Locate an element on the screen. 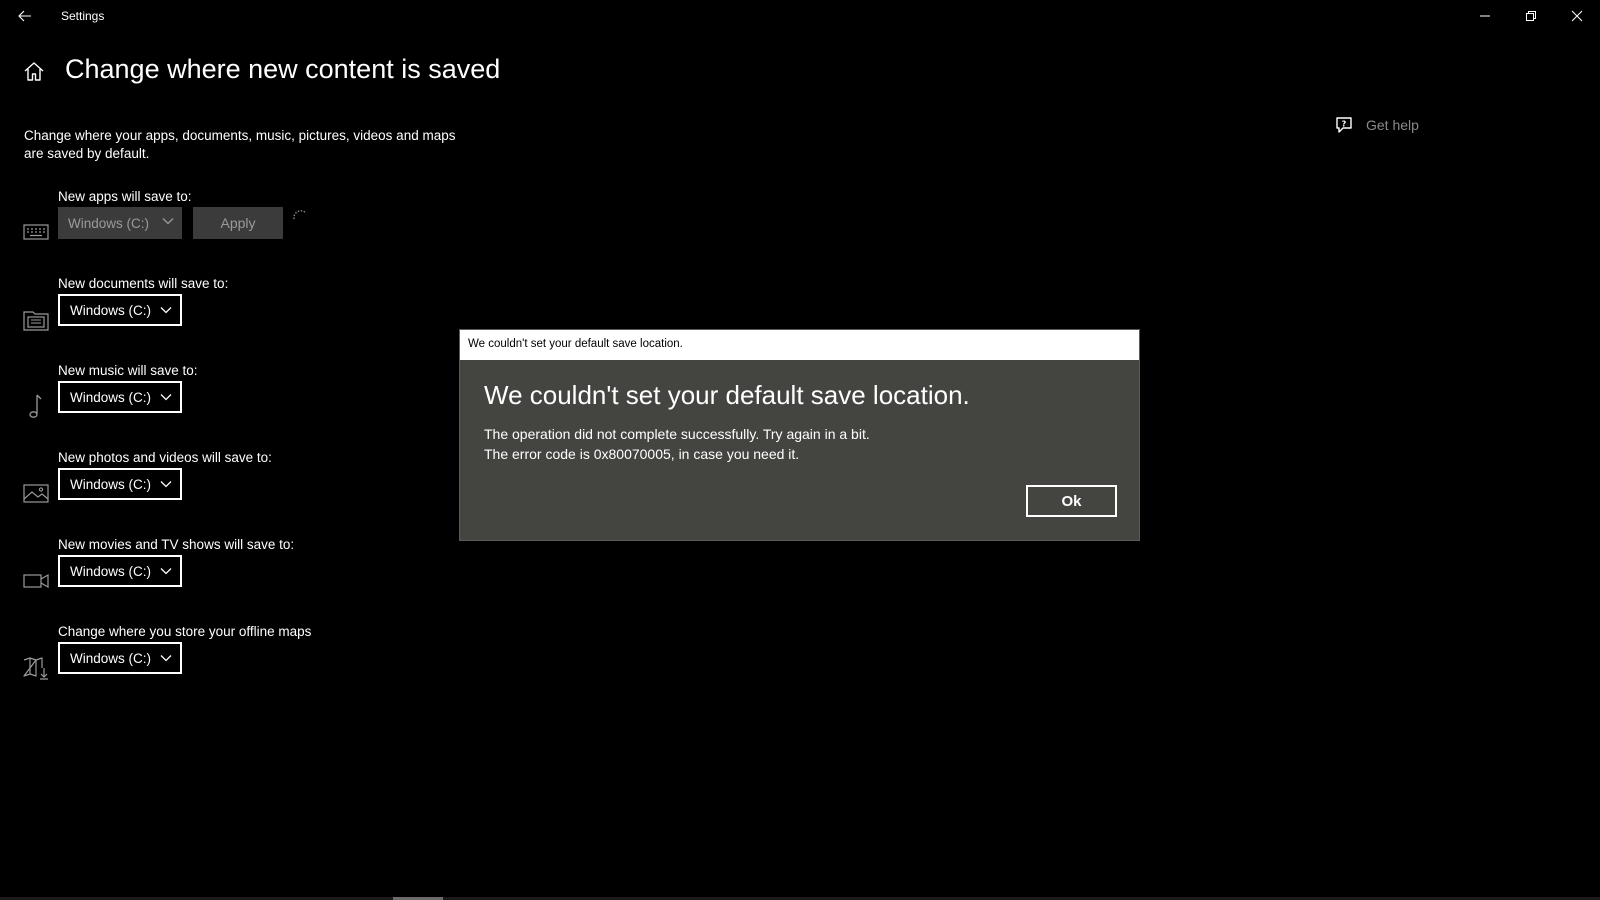 This screenshot has height=900, width=1600. keyboard-icon is located at coordinates (36, 232).